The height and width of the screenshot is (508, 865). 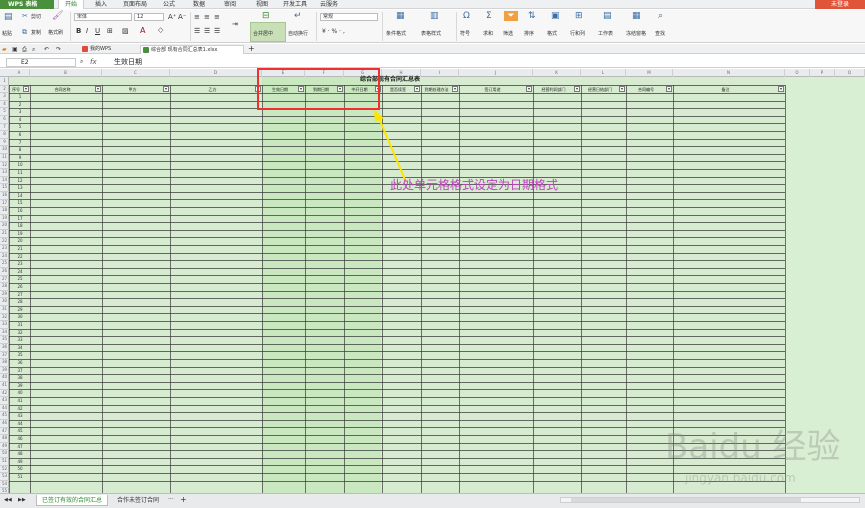 I want to click on serial-number-cell: 36, so click(x=20, y=362).